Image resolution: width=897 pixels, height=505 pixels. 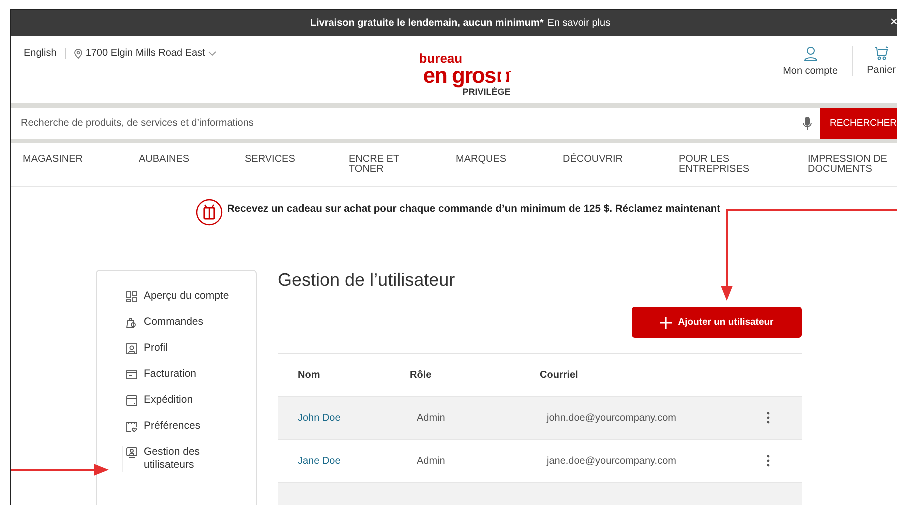 I want to click on box-icon, so click(x=132, y=401).